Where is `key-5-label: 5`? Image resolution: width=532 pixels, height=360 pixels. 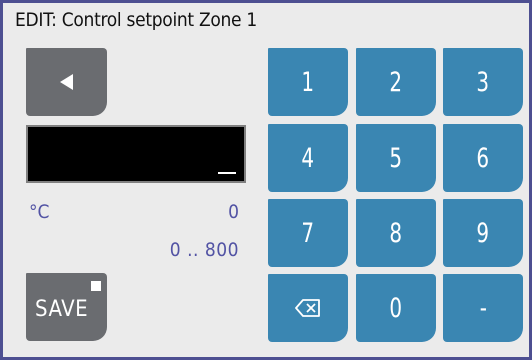 key-5-label: 5 is located at coordinates (396, 158).